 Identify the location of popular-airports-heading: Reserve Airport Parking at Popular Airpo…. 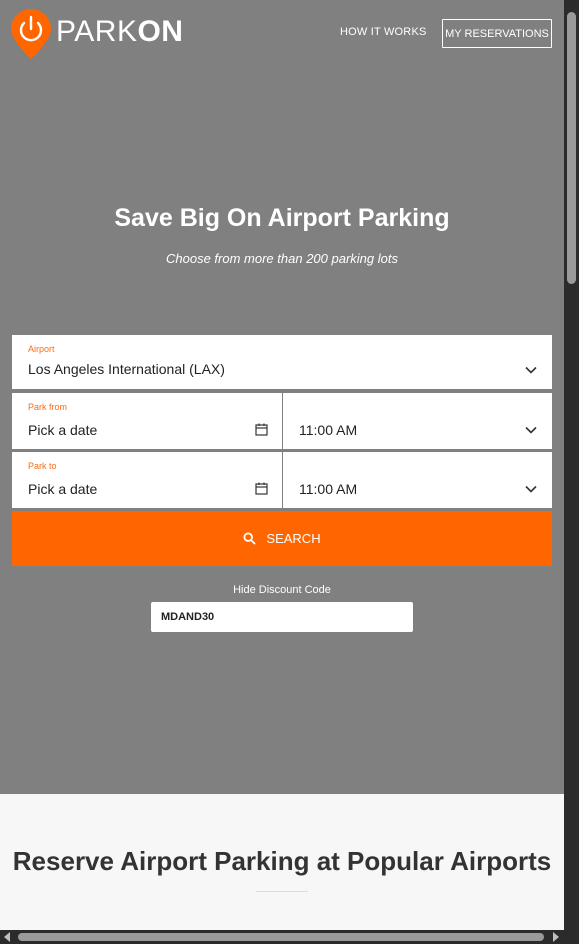
(282, 861).